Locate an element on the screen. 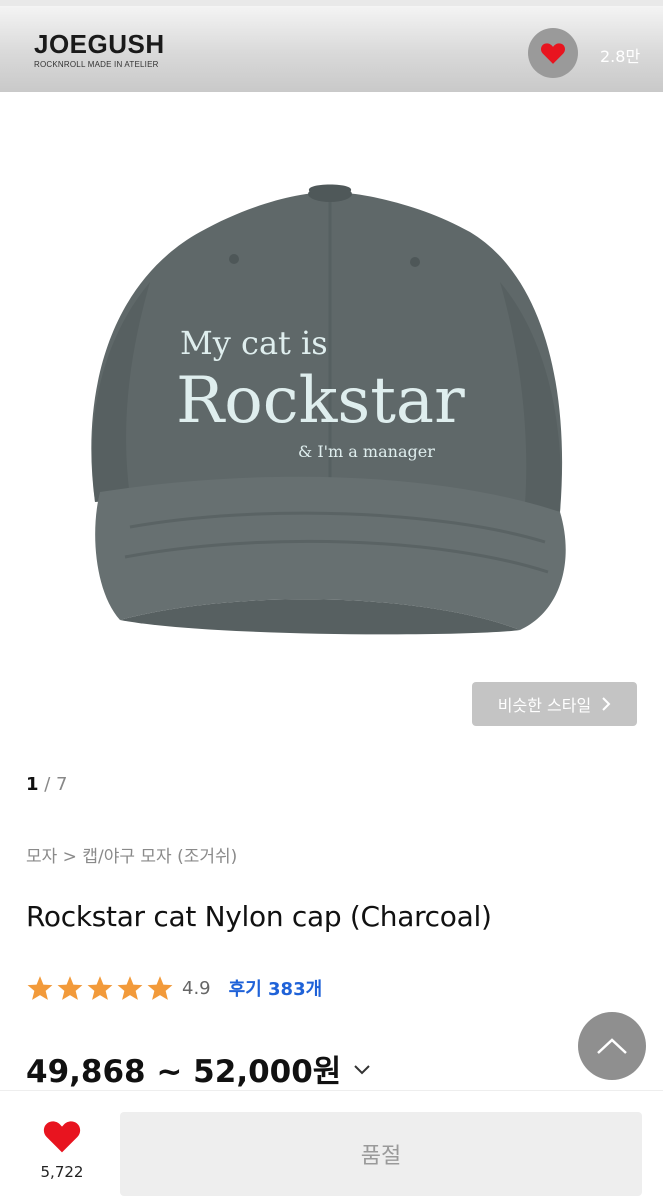 The image size is (663, 1200). rating-row: 4.9 후기 383개 is located at coordinates (174, 988).